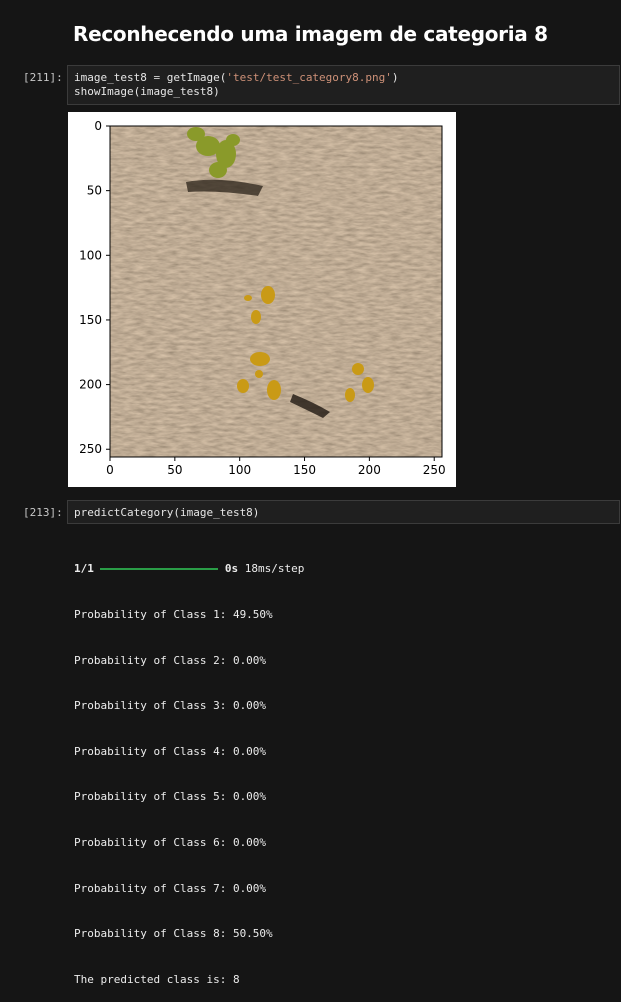  What do you see at coordinates (90, 449) in the screenshot?
I see `y-tick-label: 250` at bounding box center [90, 449].